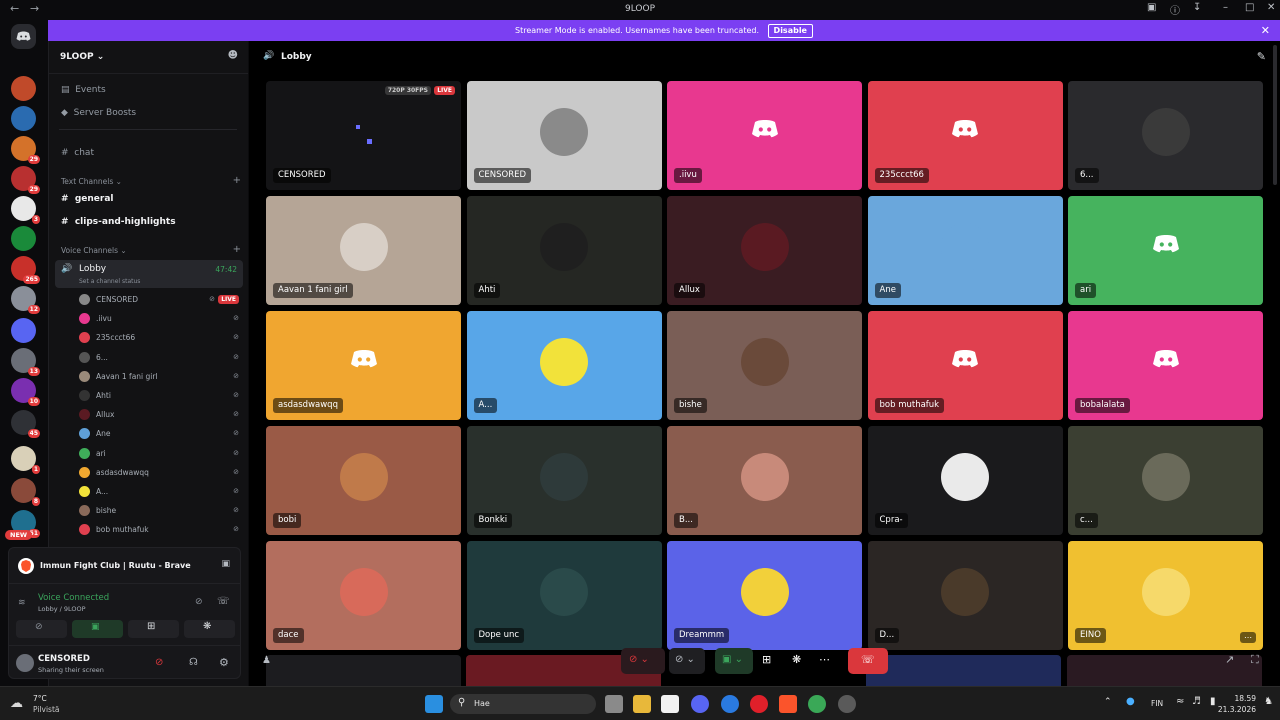  What do you see at coordinates (1268, 701) in the screenshot?
I see `notification-bell-icon: ♞` at bounding box center [1268, 701].